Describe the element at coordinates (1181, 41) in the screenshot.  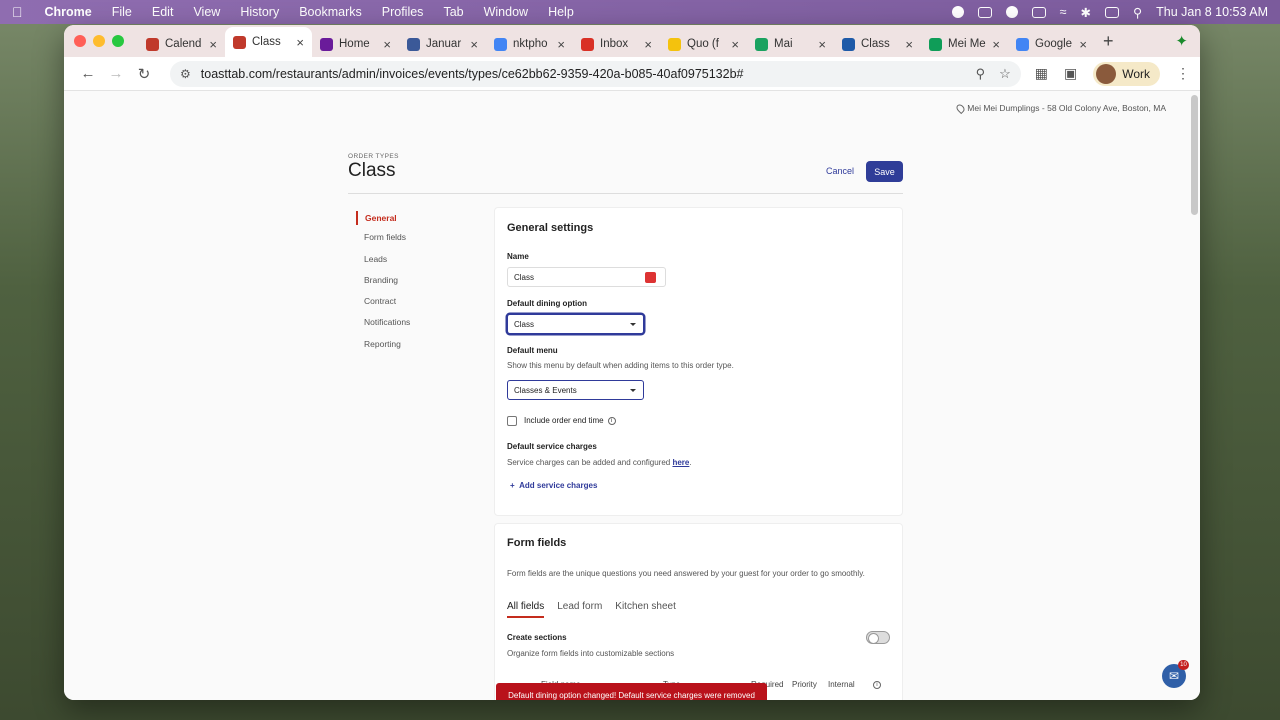
I see `gemini-icon: ✦` at that location.